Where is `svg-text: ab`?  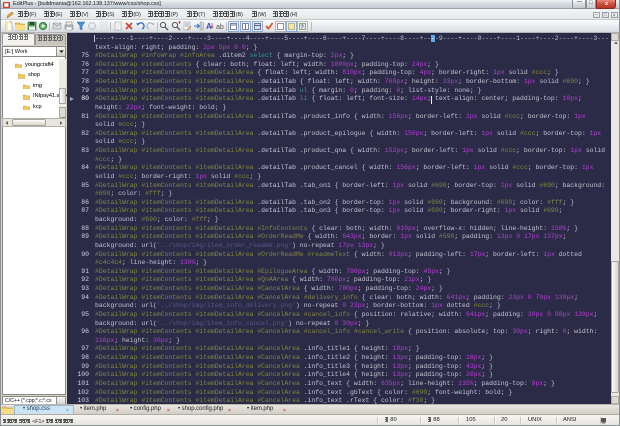
svg-text: ab is located at coordinates (220, 27).